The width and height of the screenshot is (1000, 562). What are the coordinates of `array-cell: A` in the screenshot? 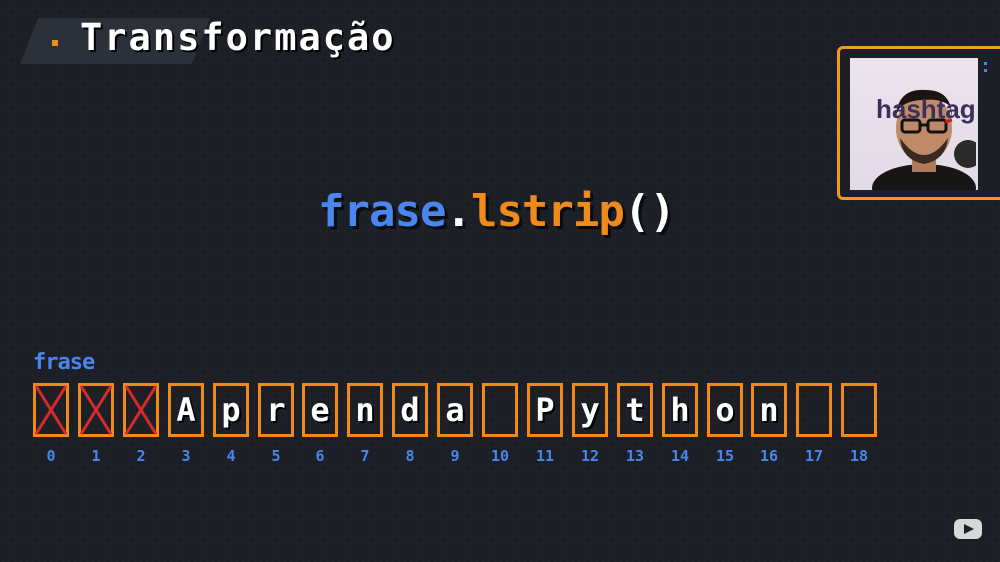 It's located at (186, 410).